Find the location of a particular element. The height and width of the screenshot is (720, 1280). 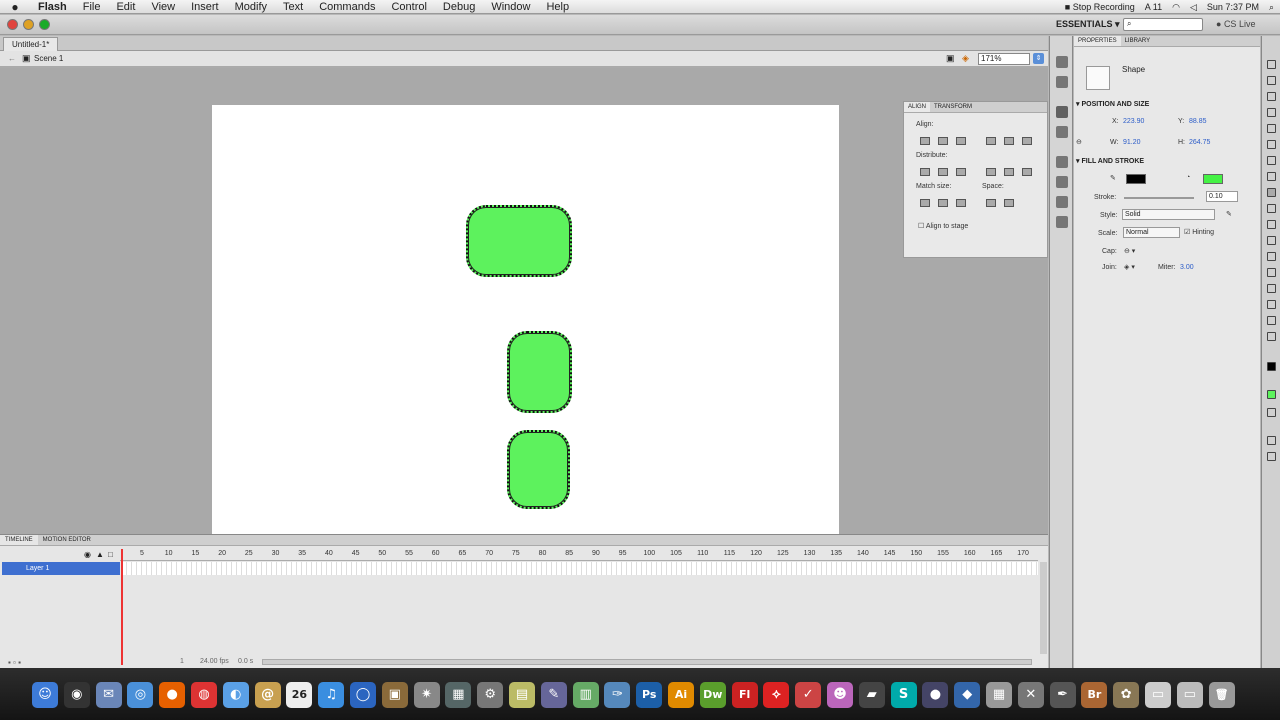

address-book-icon: @ is located at coordinates (267, 695).